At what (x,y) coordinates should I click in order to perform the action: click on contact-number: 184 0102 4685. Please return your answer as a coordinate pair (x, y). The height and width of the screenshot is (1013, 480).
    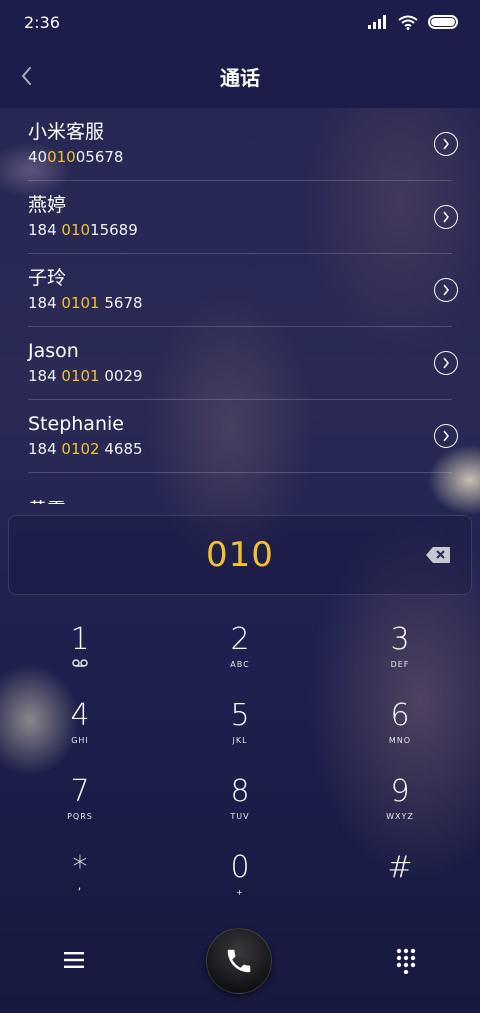
    Looking at the image, I should click on (85, 449).